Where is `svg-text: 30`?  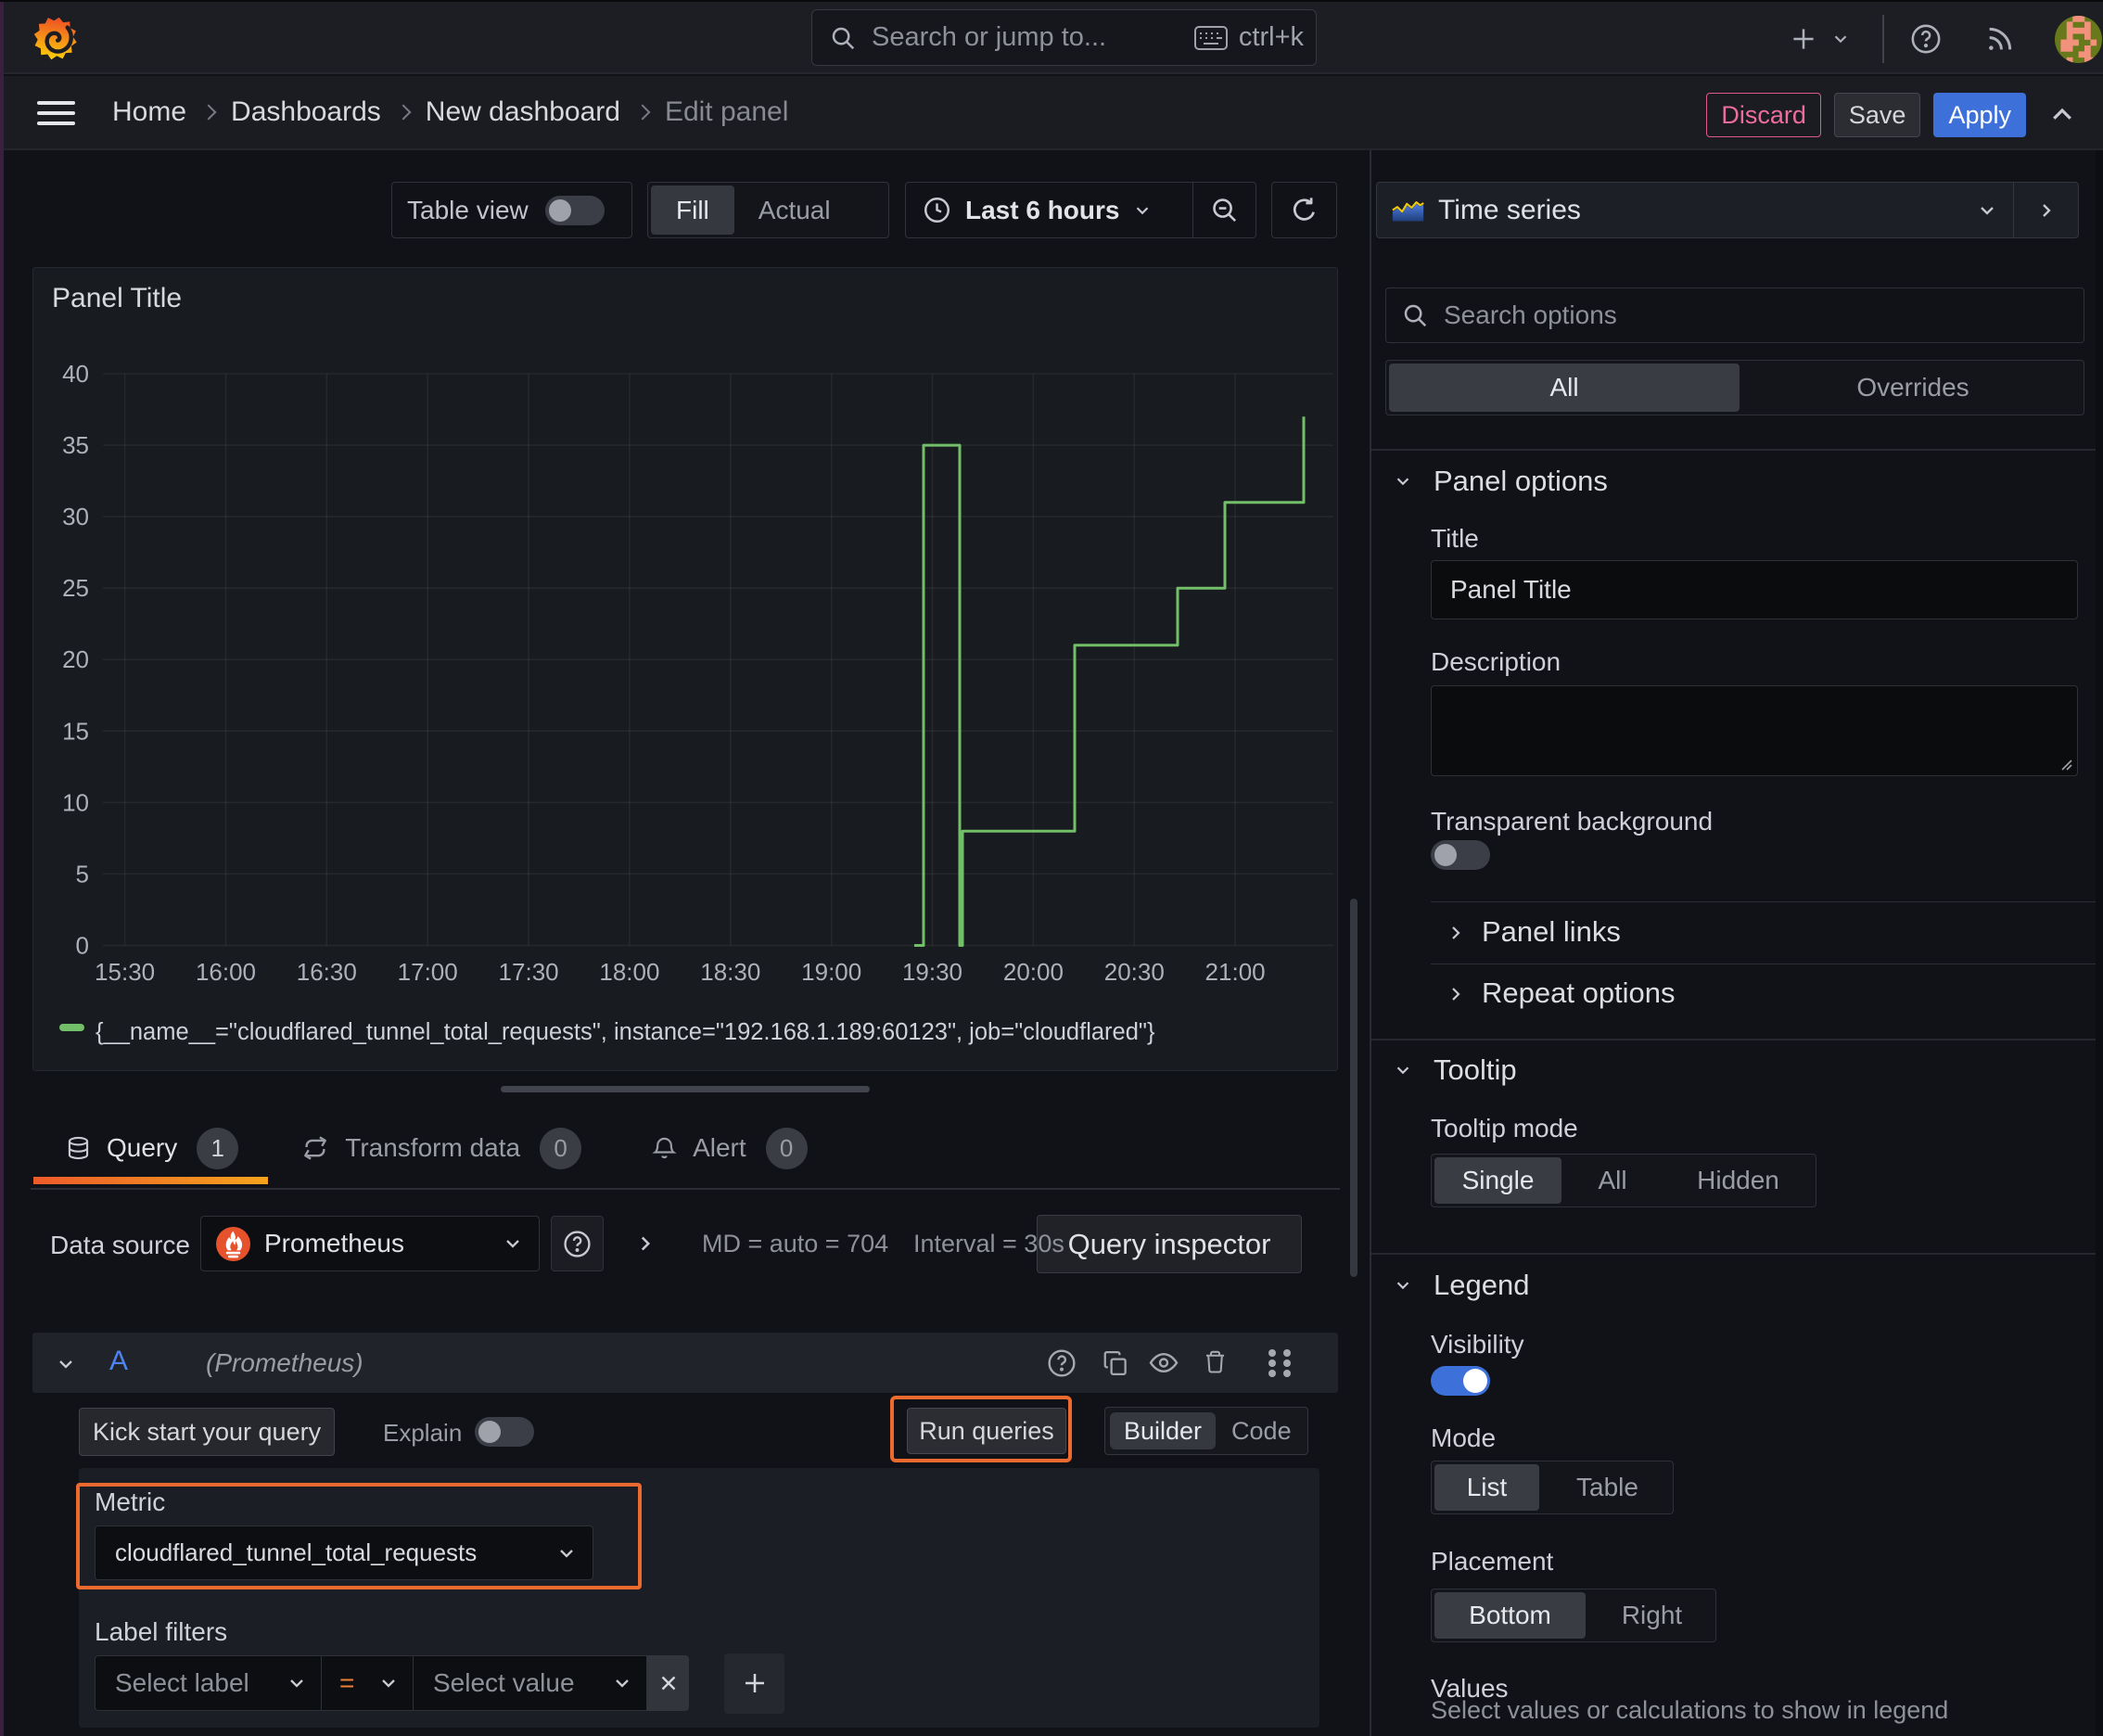 svg-text: 30 is located at coordinates (75, 516).